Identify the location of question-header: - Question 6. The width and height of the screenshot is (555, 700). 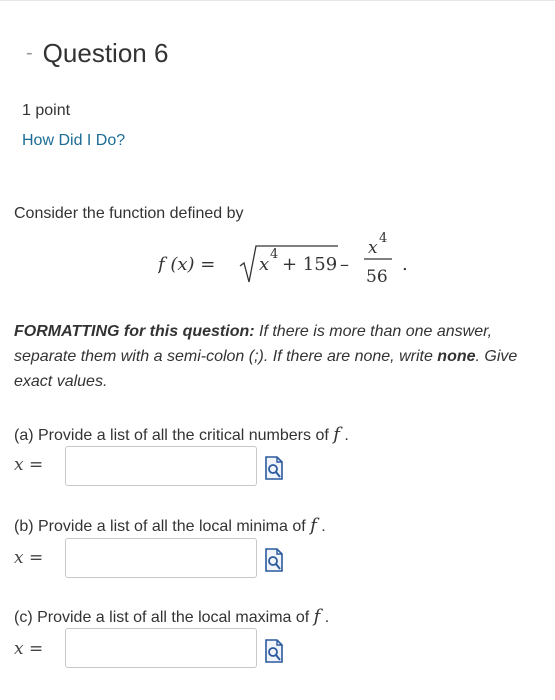
(97, 53).